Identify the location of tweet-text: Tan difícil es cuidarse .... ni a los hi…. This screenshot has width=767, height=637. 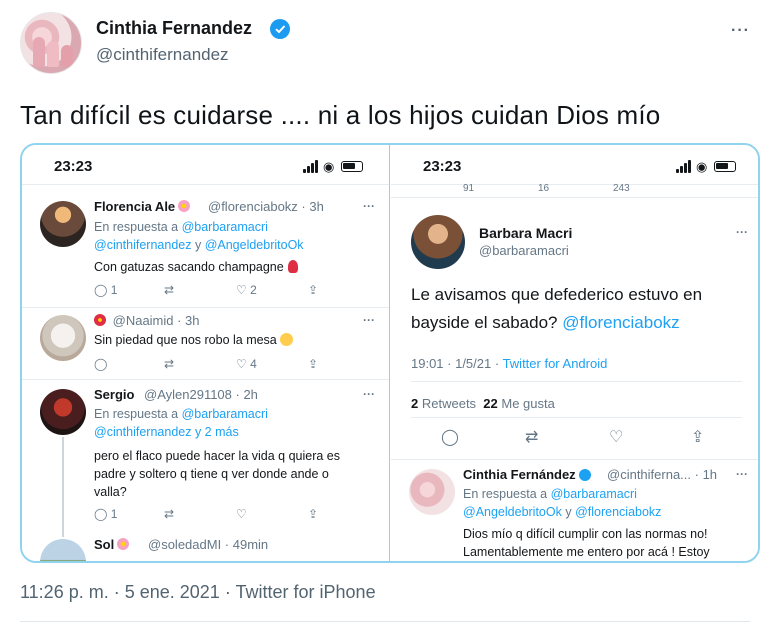
(340, 115).